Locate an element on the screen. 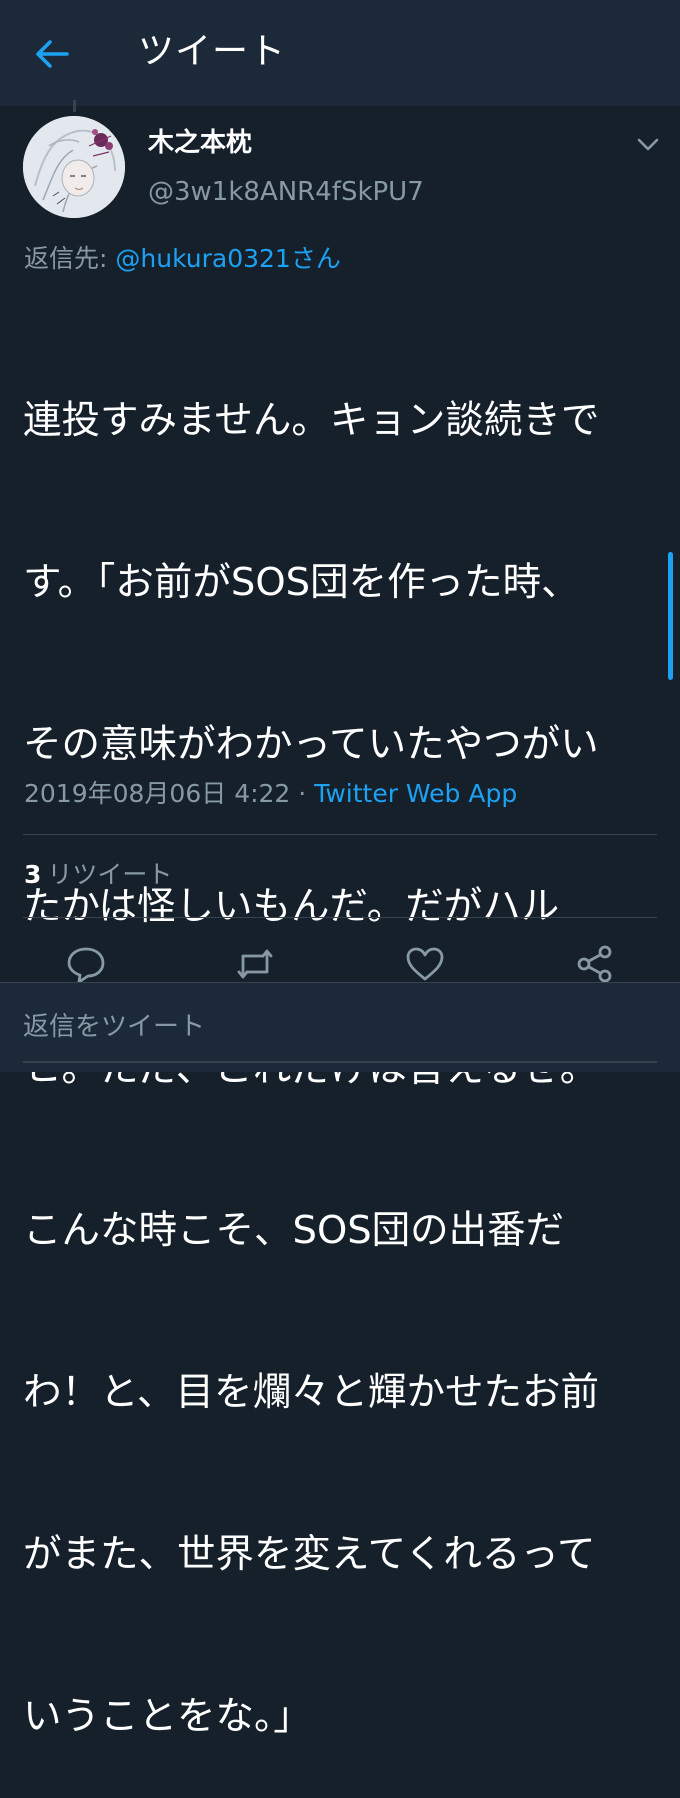 This screenshot has height=1798, width=680. tweet-text-line: その意味がわかっていたやつがい is located at coordinates (311, 744).